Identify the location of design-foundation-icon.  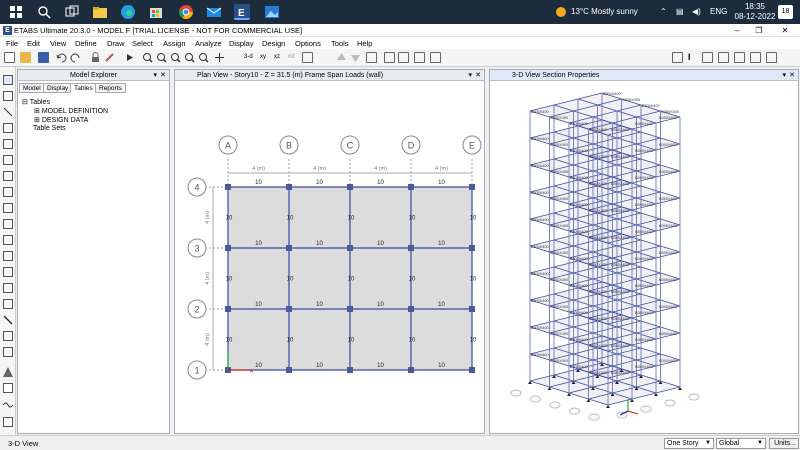
(755, 57).